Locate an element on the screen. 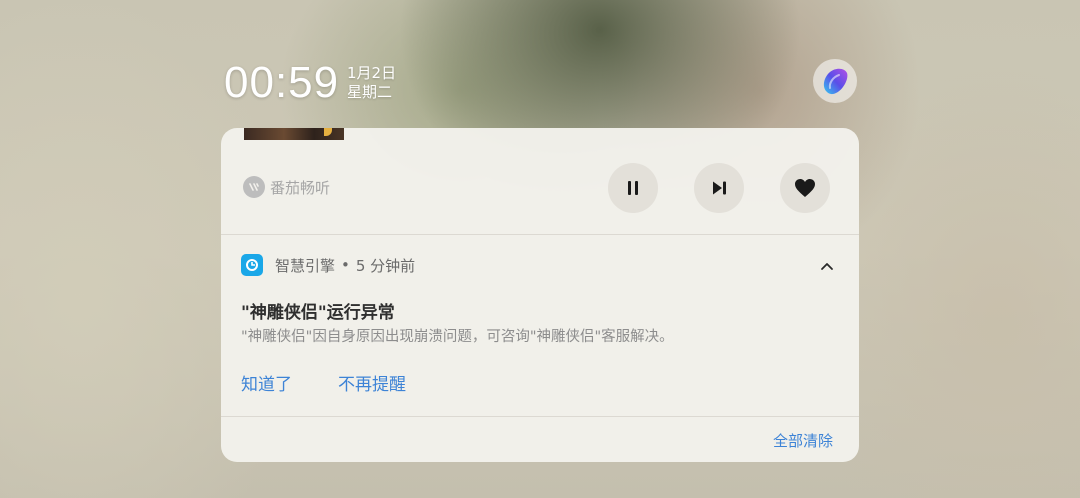 The height and width of the screenshot is (498, 1080). heart-icon is located at coordinates (805, 188).